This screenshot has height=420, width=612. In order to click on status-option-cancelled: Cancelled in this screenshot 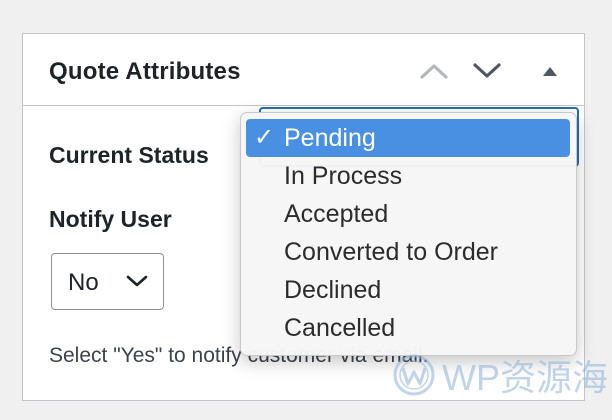, I will do `click(408, 328)`.